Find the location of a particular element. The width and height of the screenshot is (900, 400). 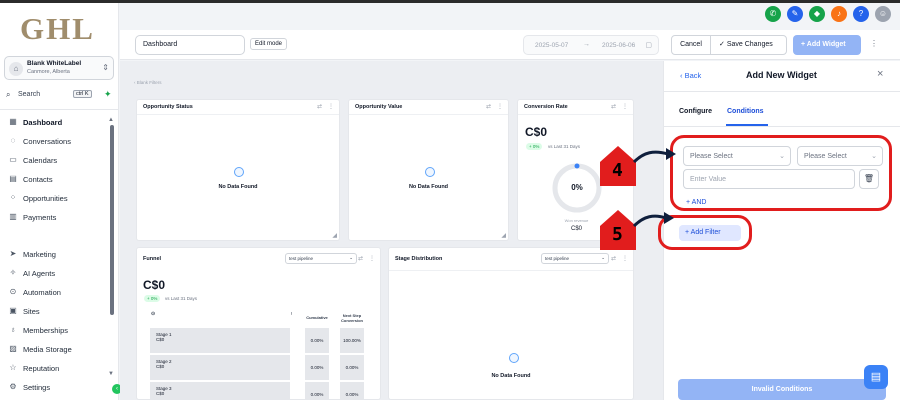

gauge-value: 0% is located at coordinates (577, 187).